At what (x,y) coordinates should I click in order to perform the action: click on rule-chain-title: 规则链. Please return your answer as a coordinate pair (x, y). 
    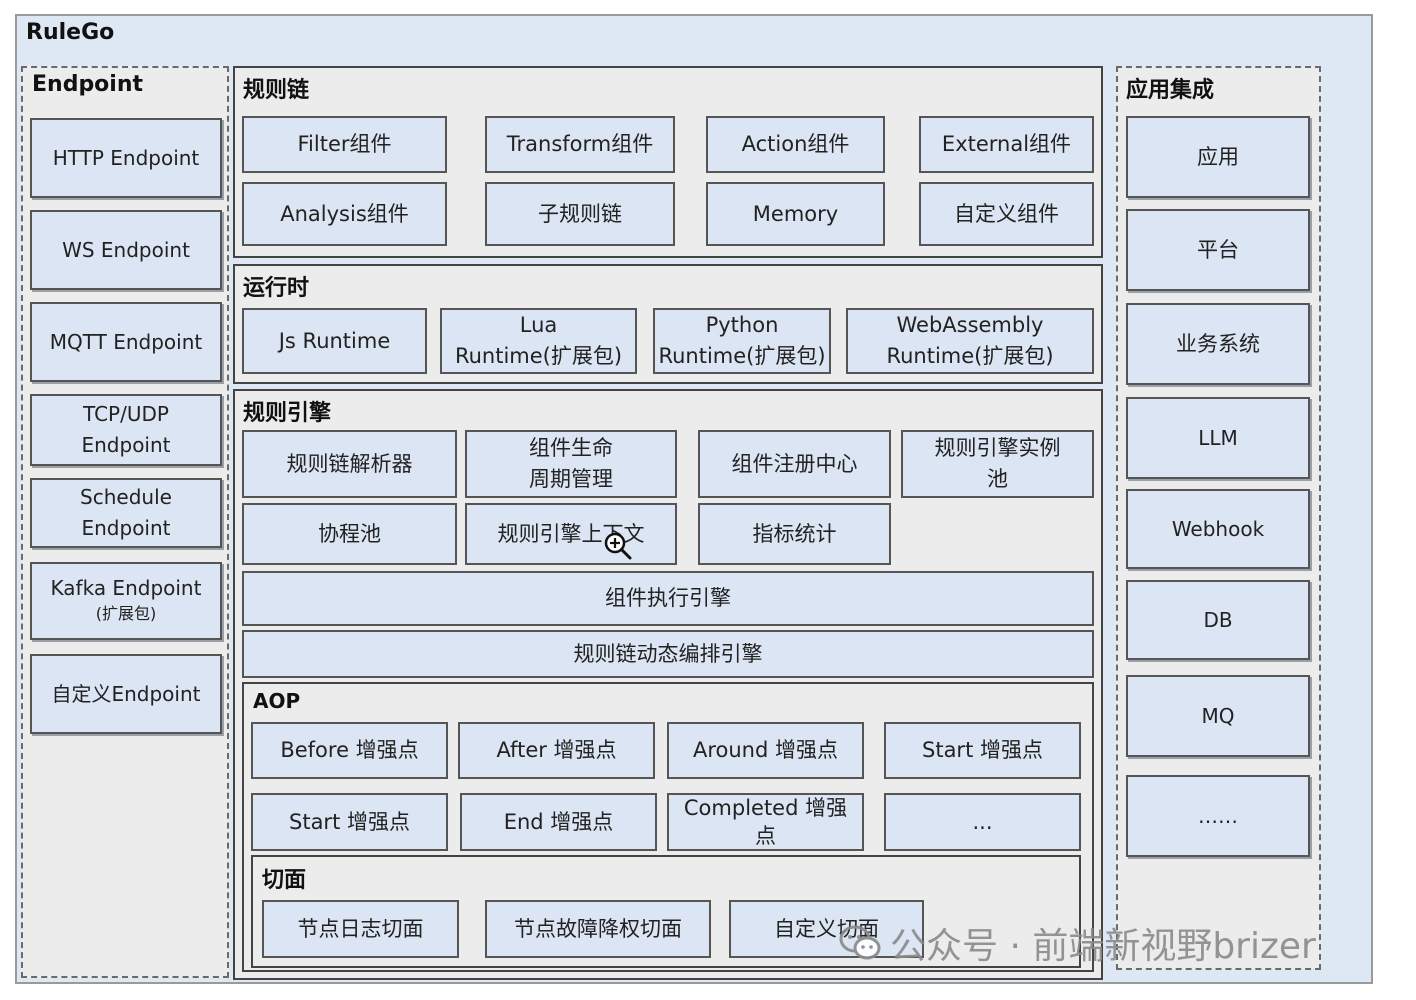
    Looking at the image, I should click on (276, 90).